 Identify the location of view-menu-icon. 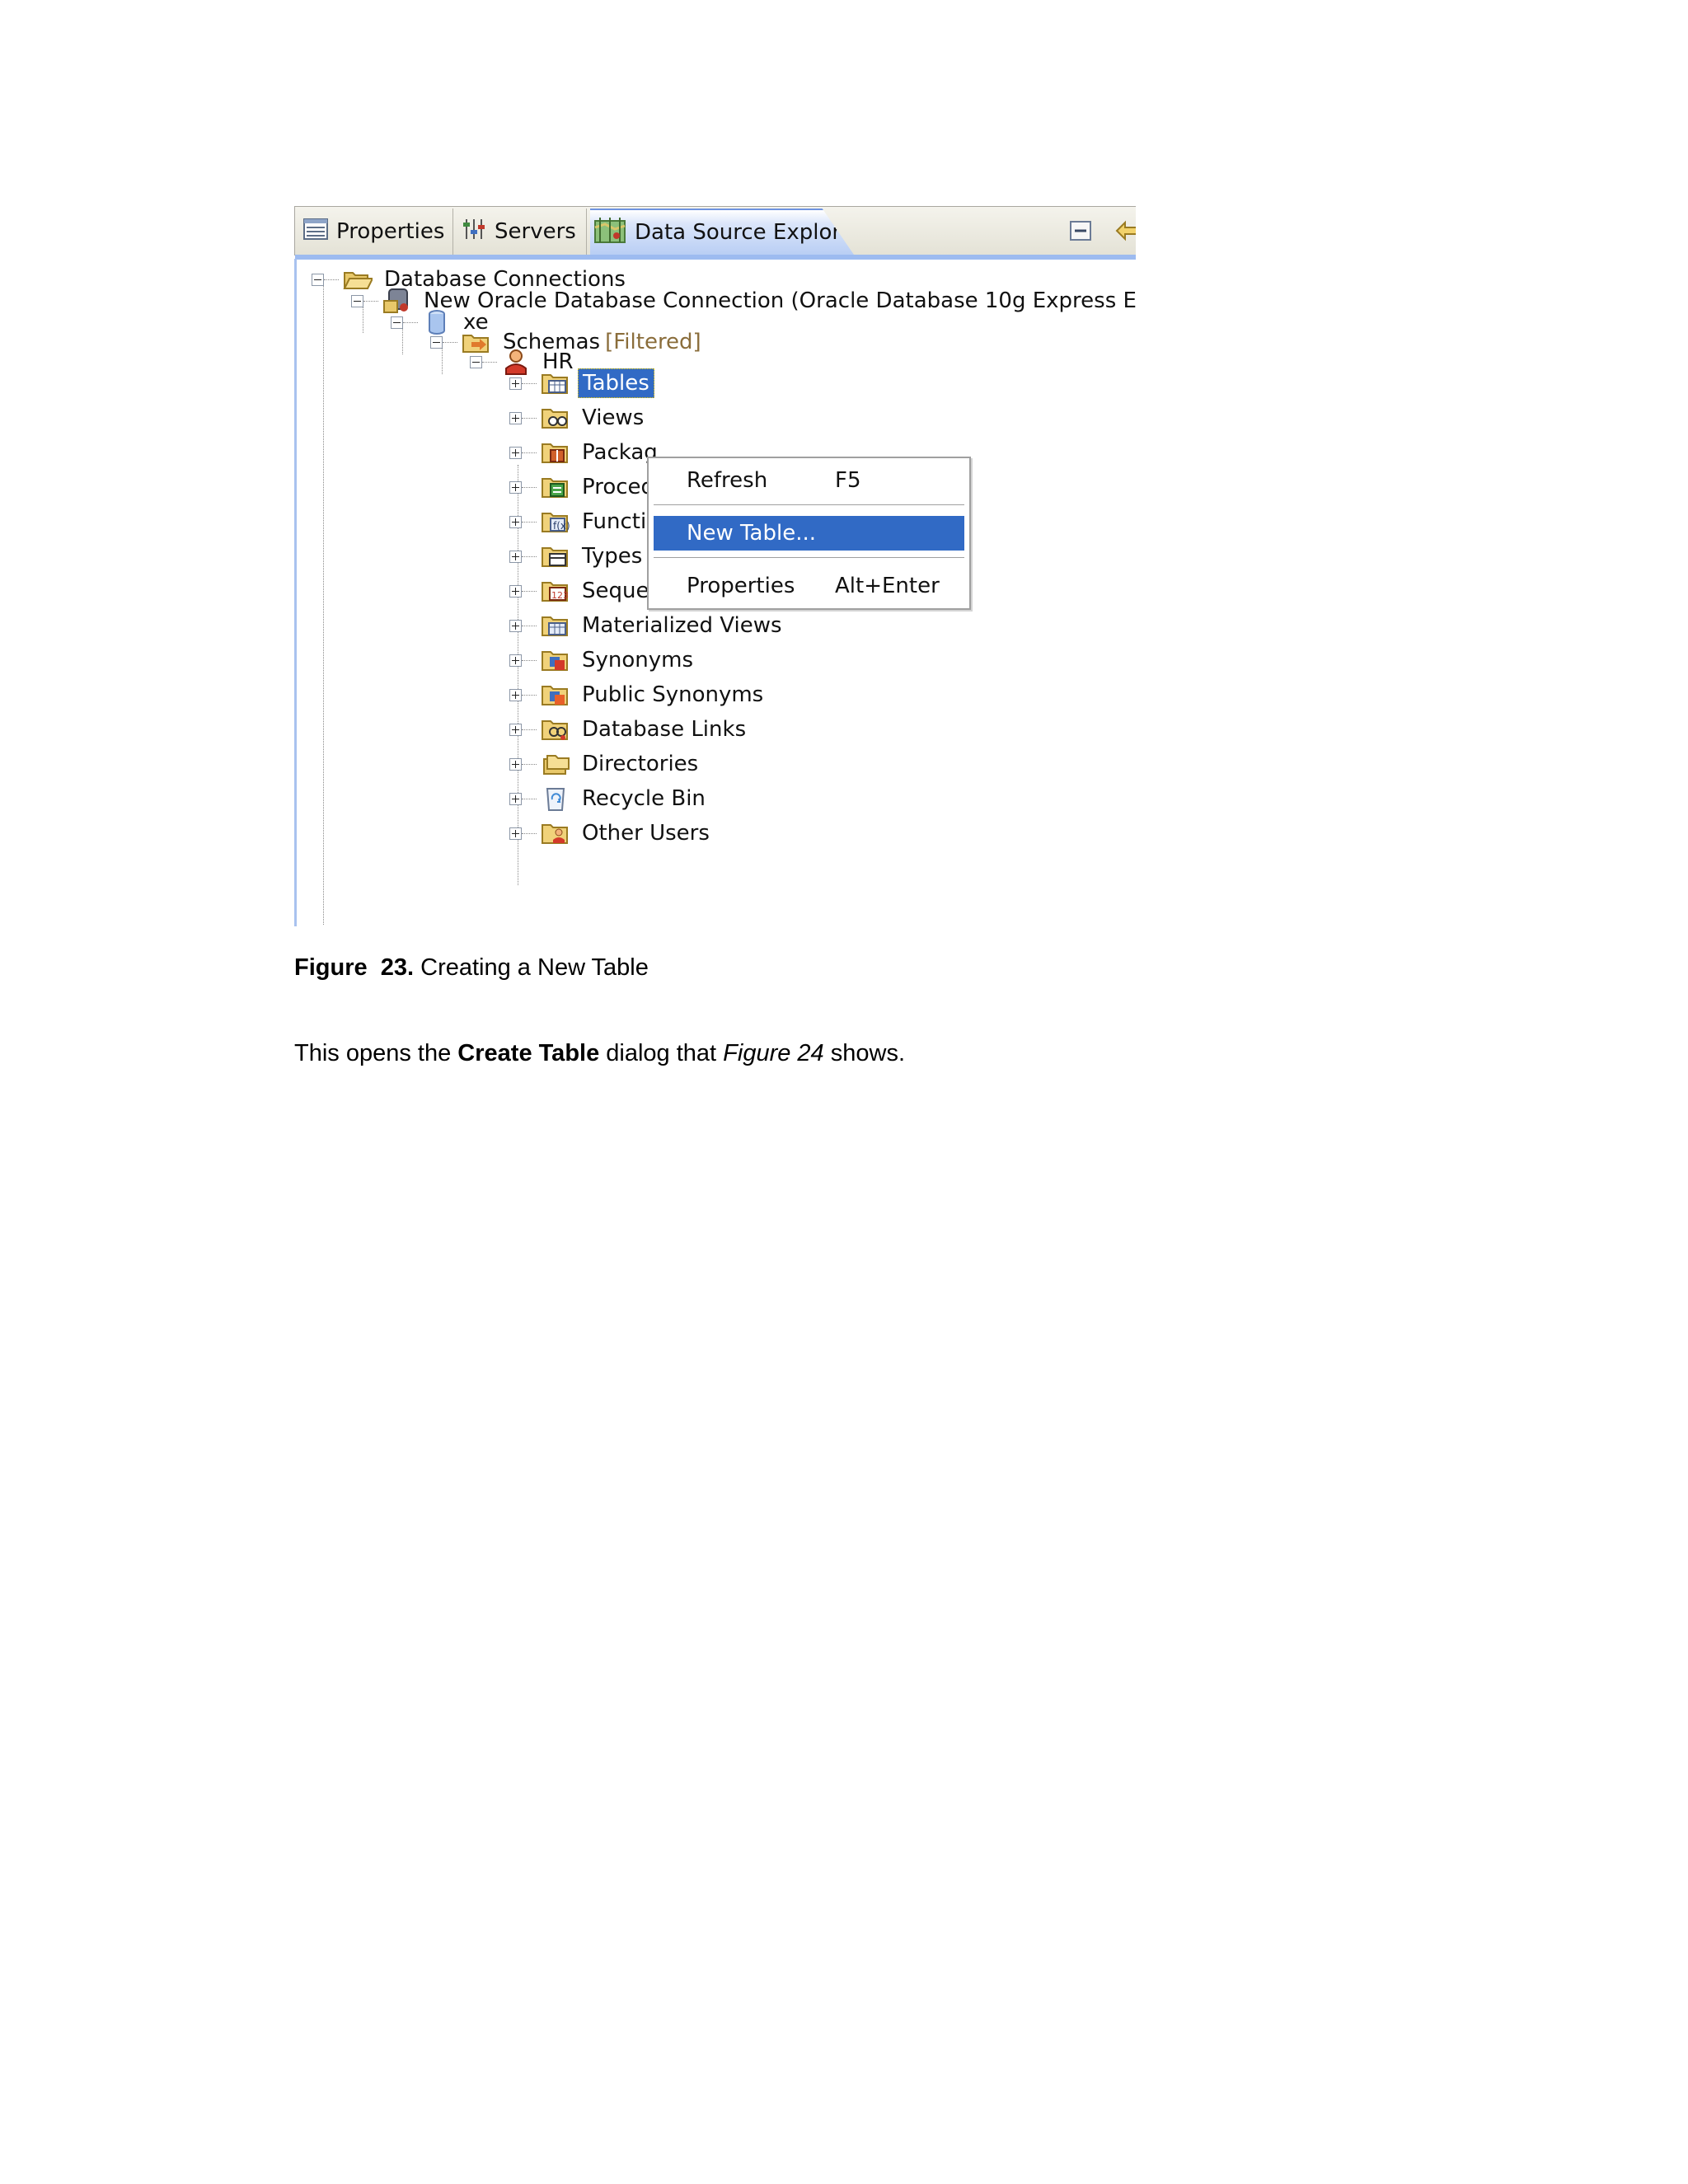
(1126, 230).